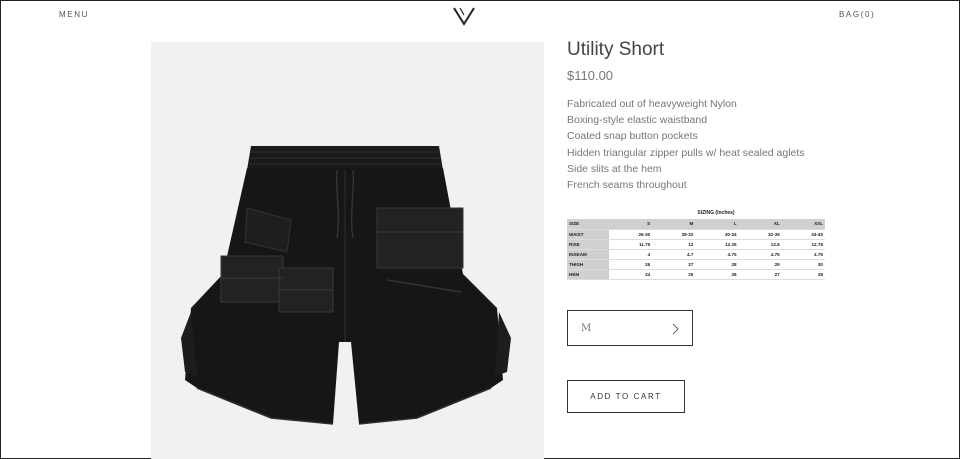 Image resolution: width=960 pixels, height=459 pixels. Describe the element at coordinates (717, 224) in the screenshot. I see `sizing-header-cell: L` at that location.